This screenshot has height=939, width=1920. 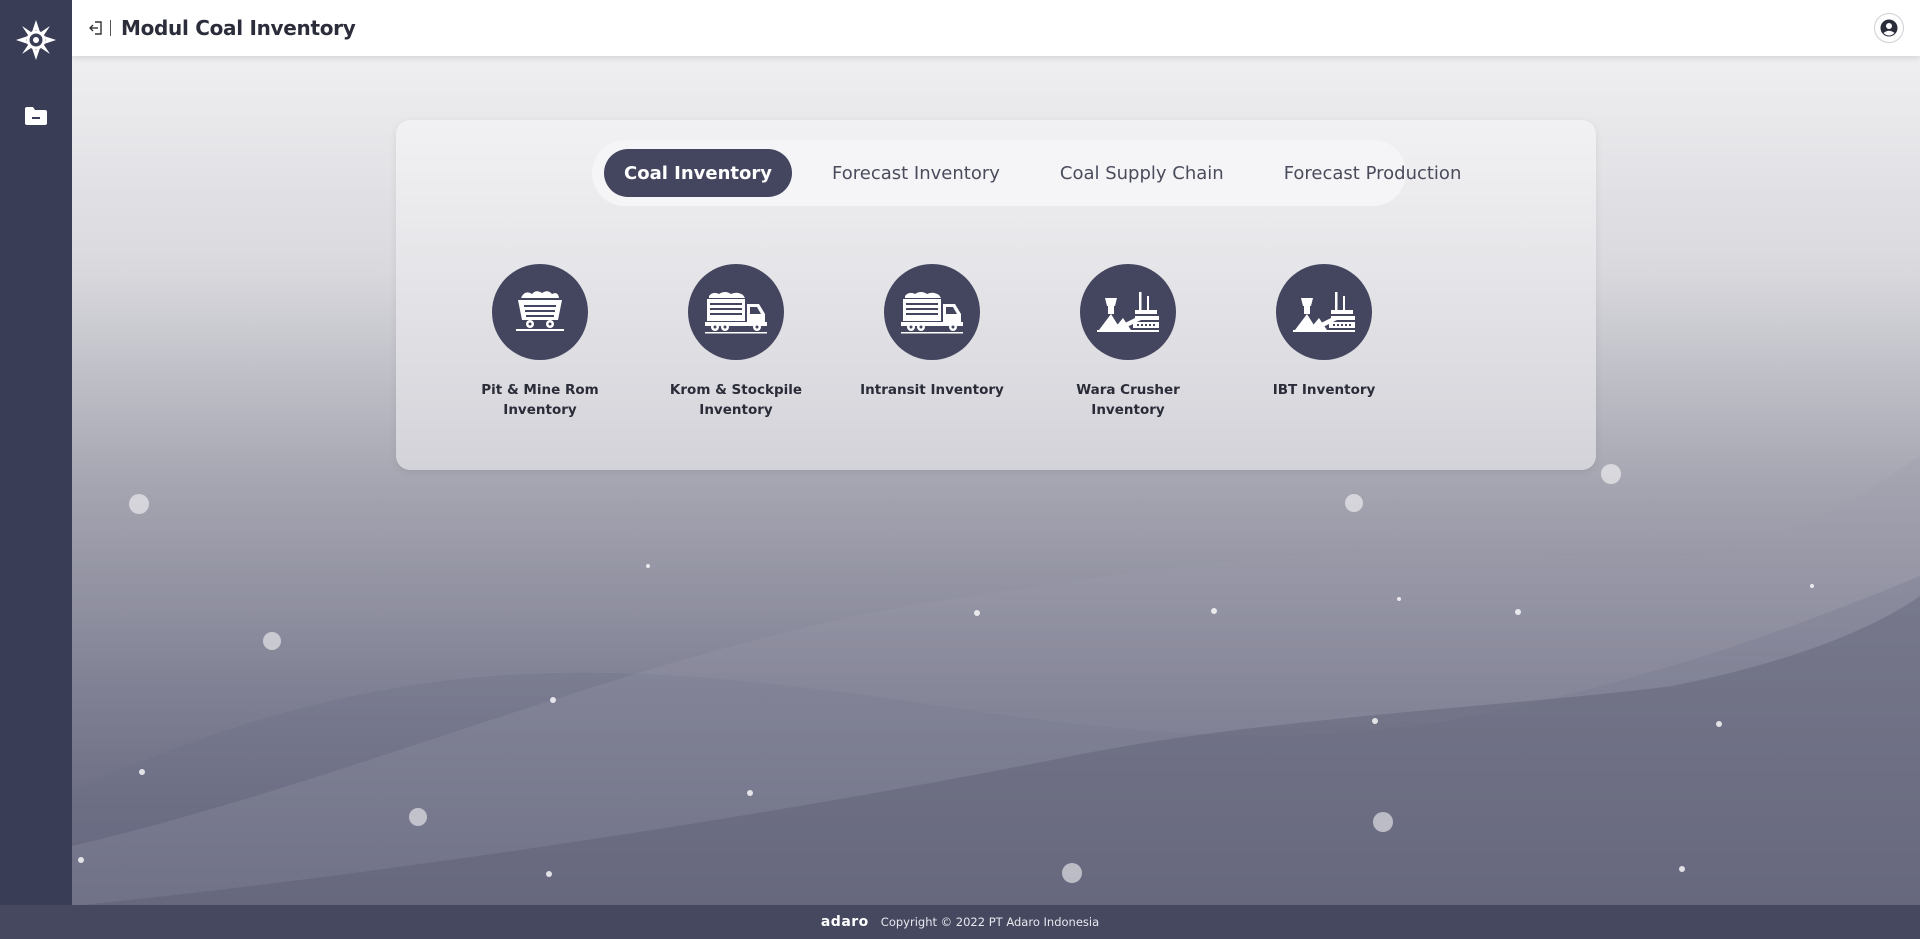 What do you see at coordinates (110, 28) in the screenshot?
I see `header-divider` at bounding box center [110, 28].